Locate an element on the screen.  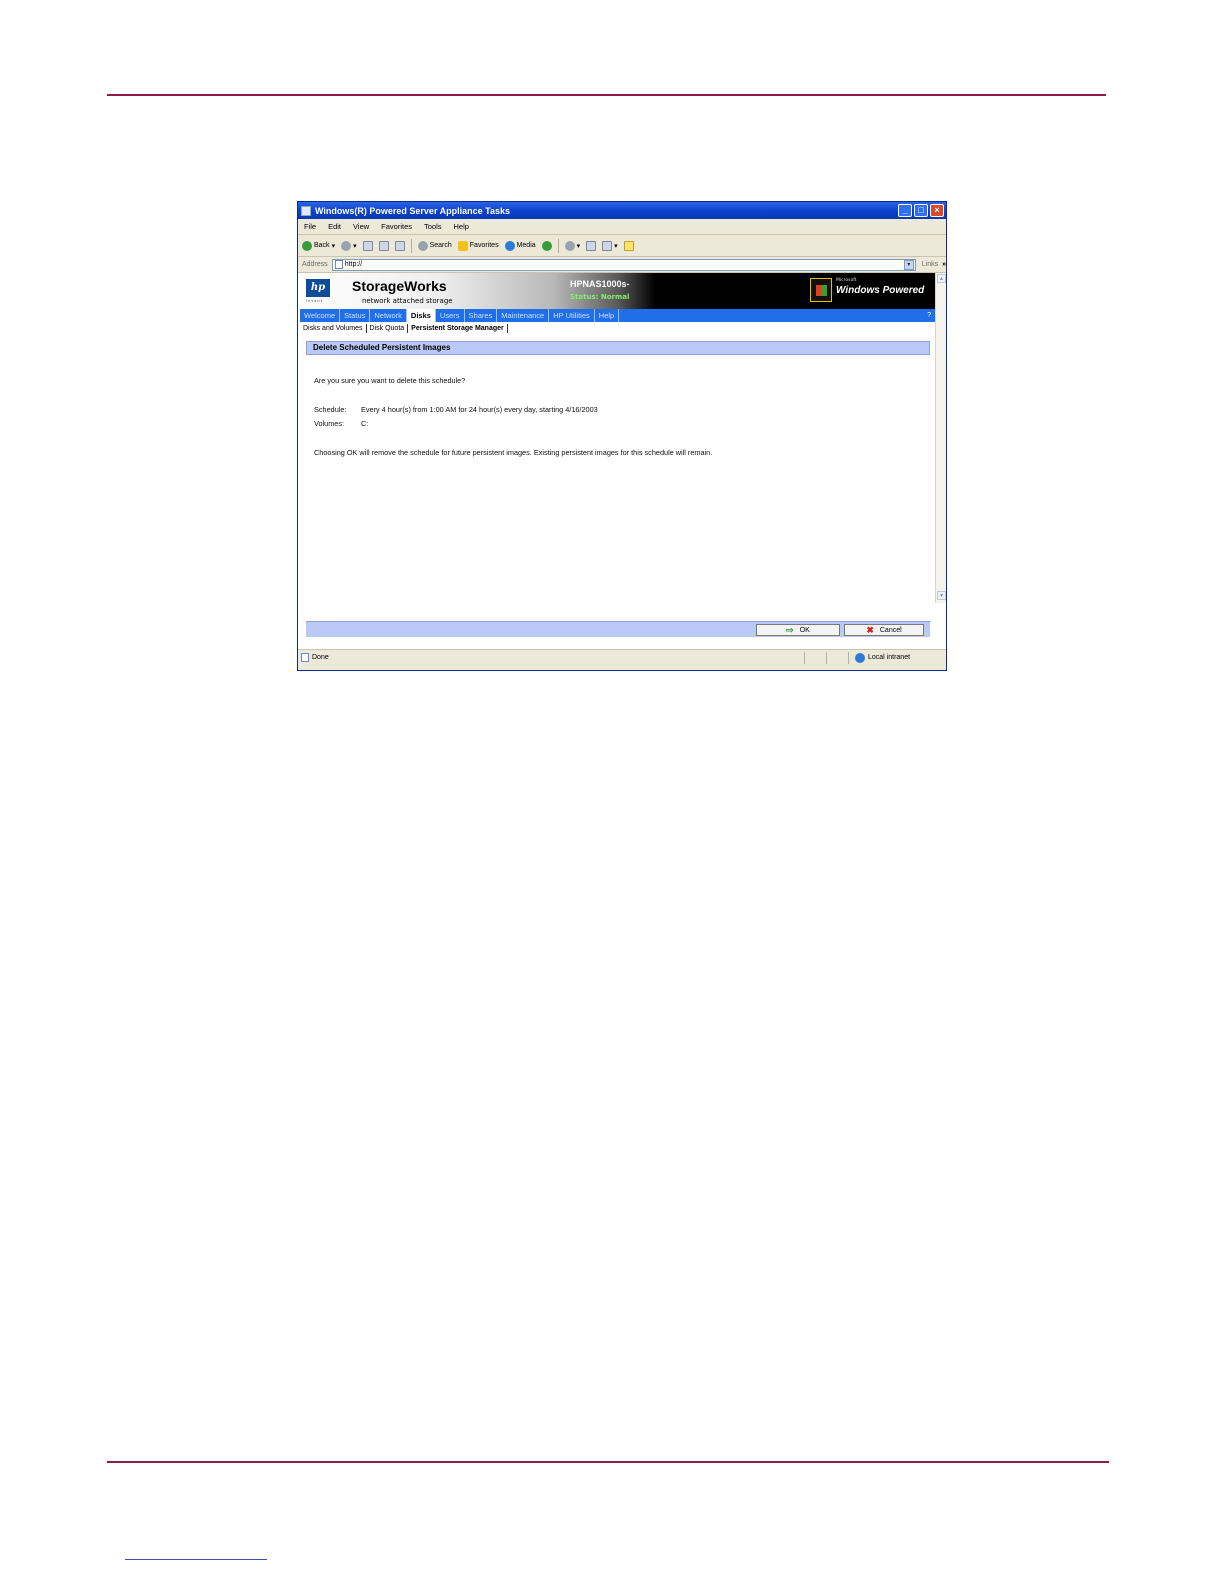
page-title: Delete Scheduled Persistent Images is located at coordinates (618, 348).